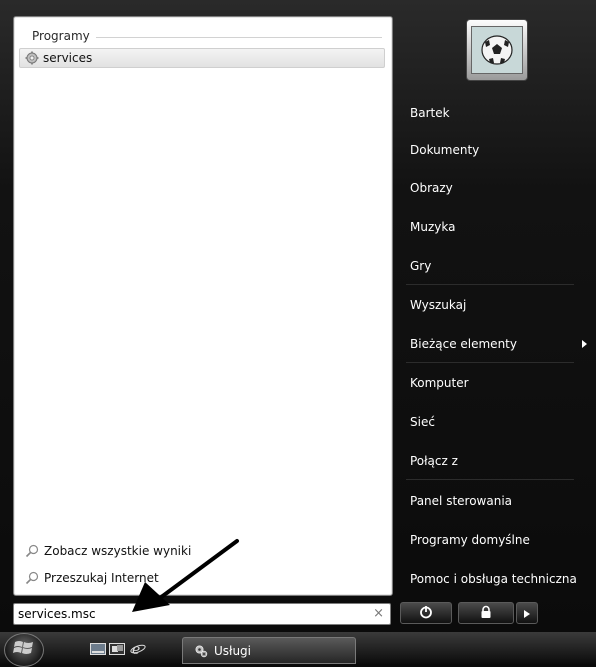 This screenshot has width=596, height=667. What do you see at coordinates (101, 578) in the screenshot?
I see `search-internet-label: Przeszukaj Internet` at bounding box center [101, 578].